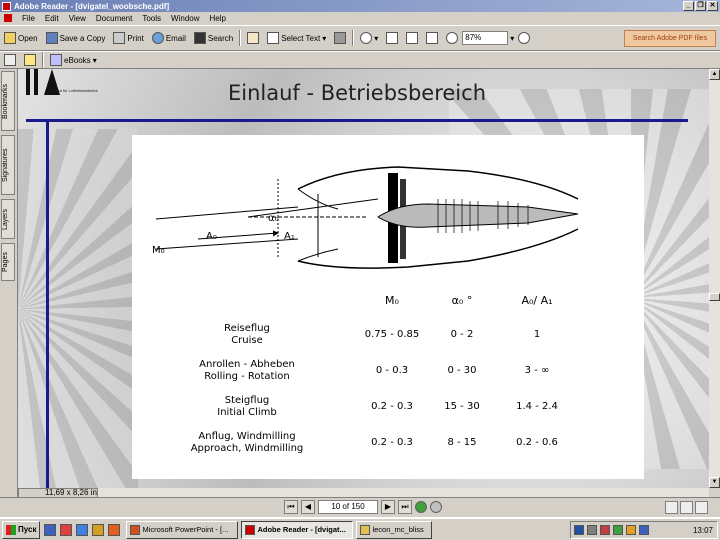 Image resolution: width=720 pixels, height=540 pixels. Describe the element at coordinates (301, 38) in the screenshot. I see `select-text-label: Select Text` at that location.